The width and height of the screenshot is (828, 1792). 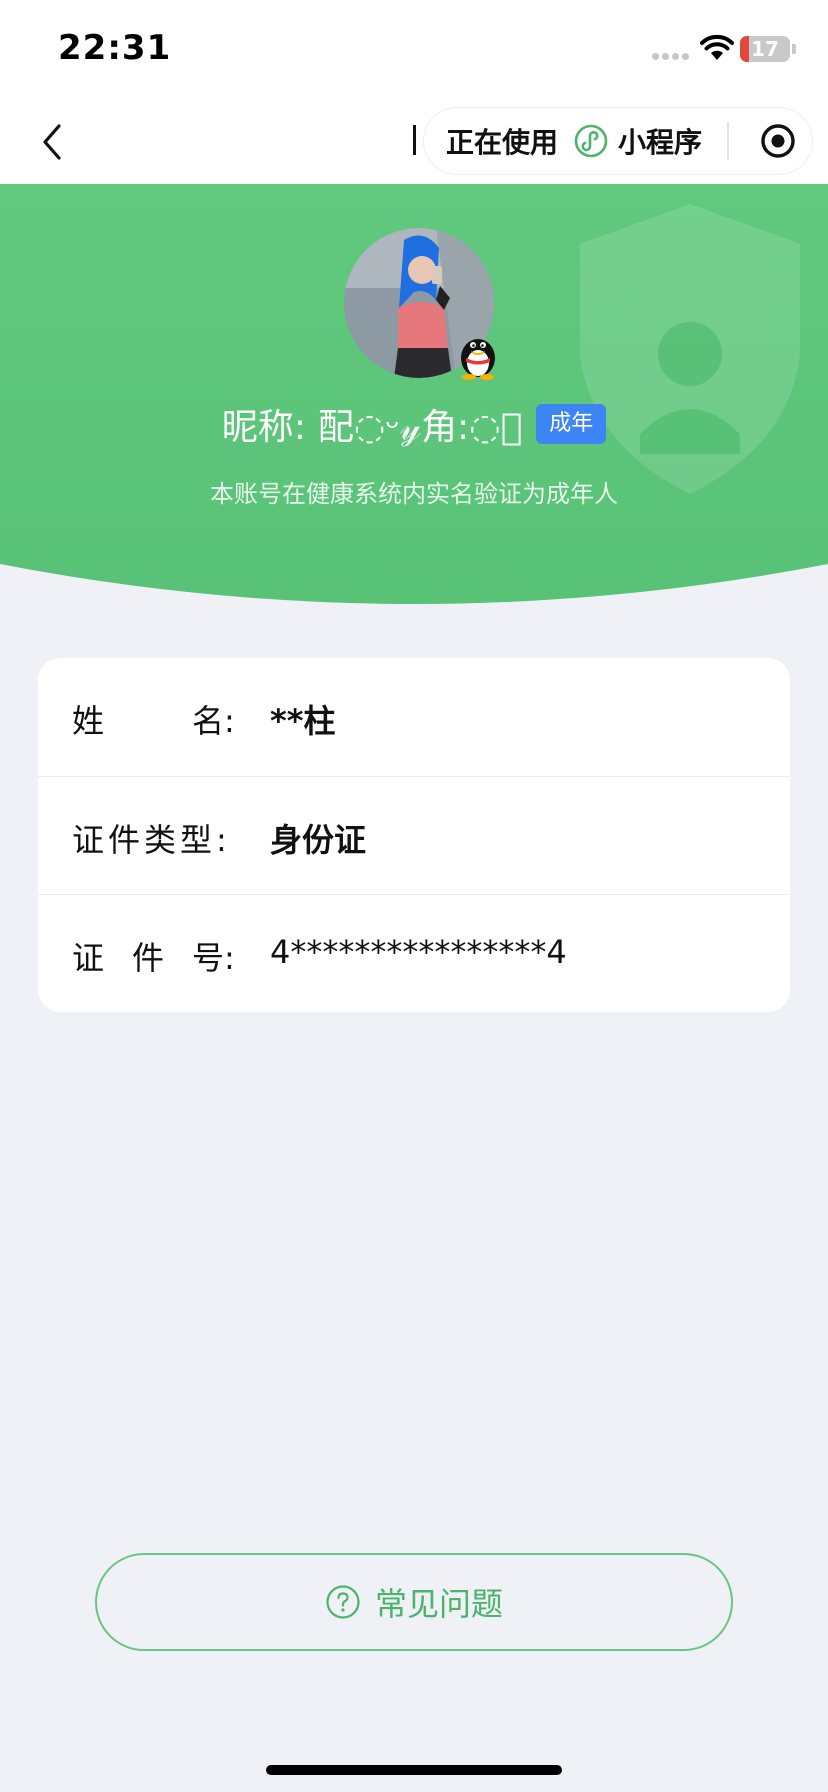 I want to click on id-number-label-char: 证, so click(x=88, y=958).